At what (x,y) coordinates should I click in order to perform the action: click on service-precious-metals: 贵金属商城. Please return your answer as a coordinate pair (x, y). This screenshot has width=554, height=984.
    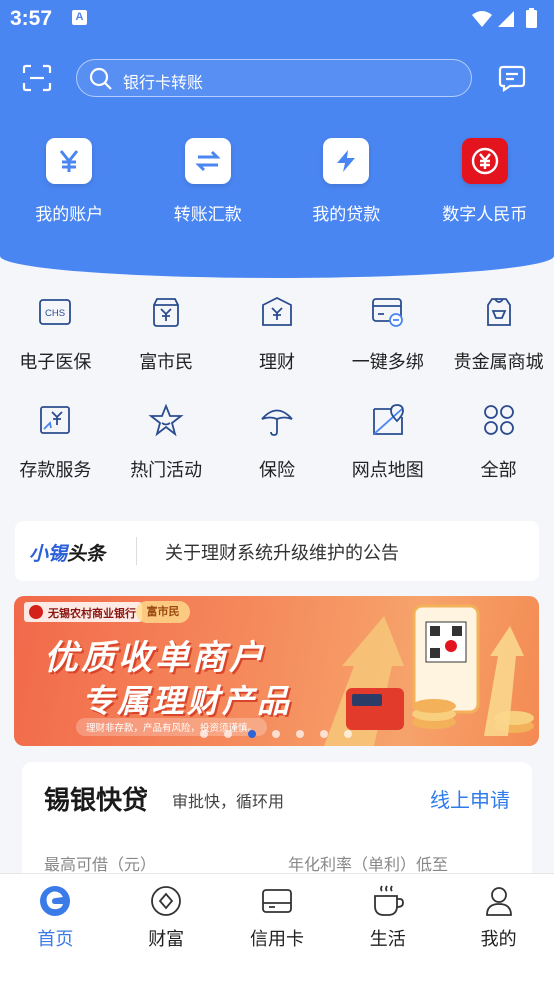
    Looking at the image, I should click on (498, 346).